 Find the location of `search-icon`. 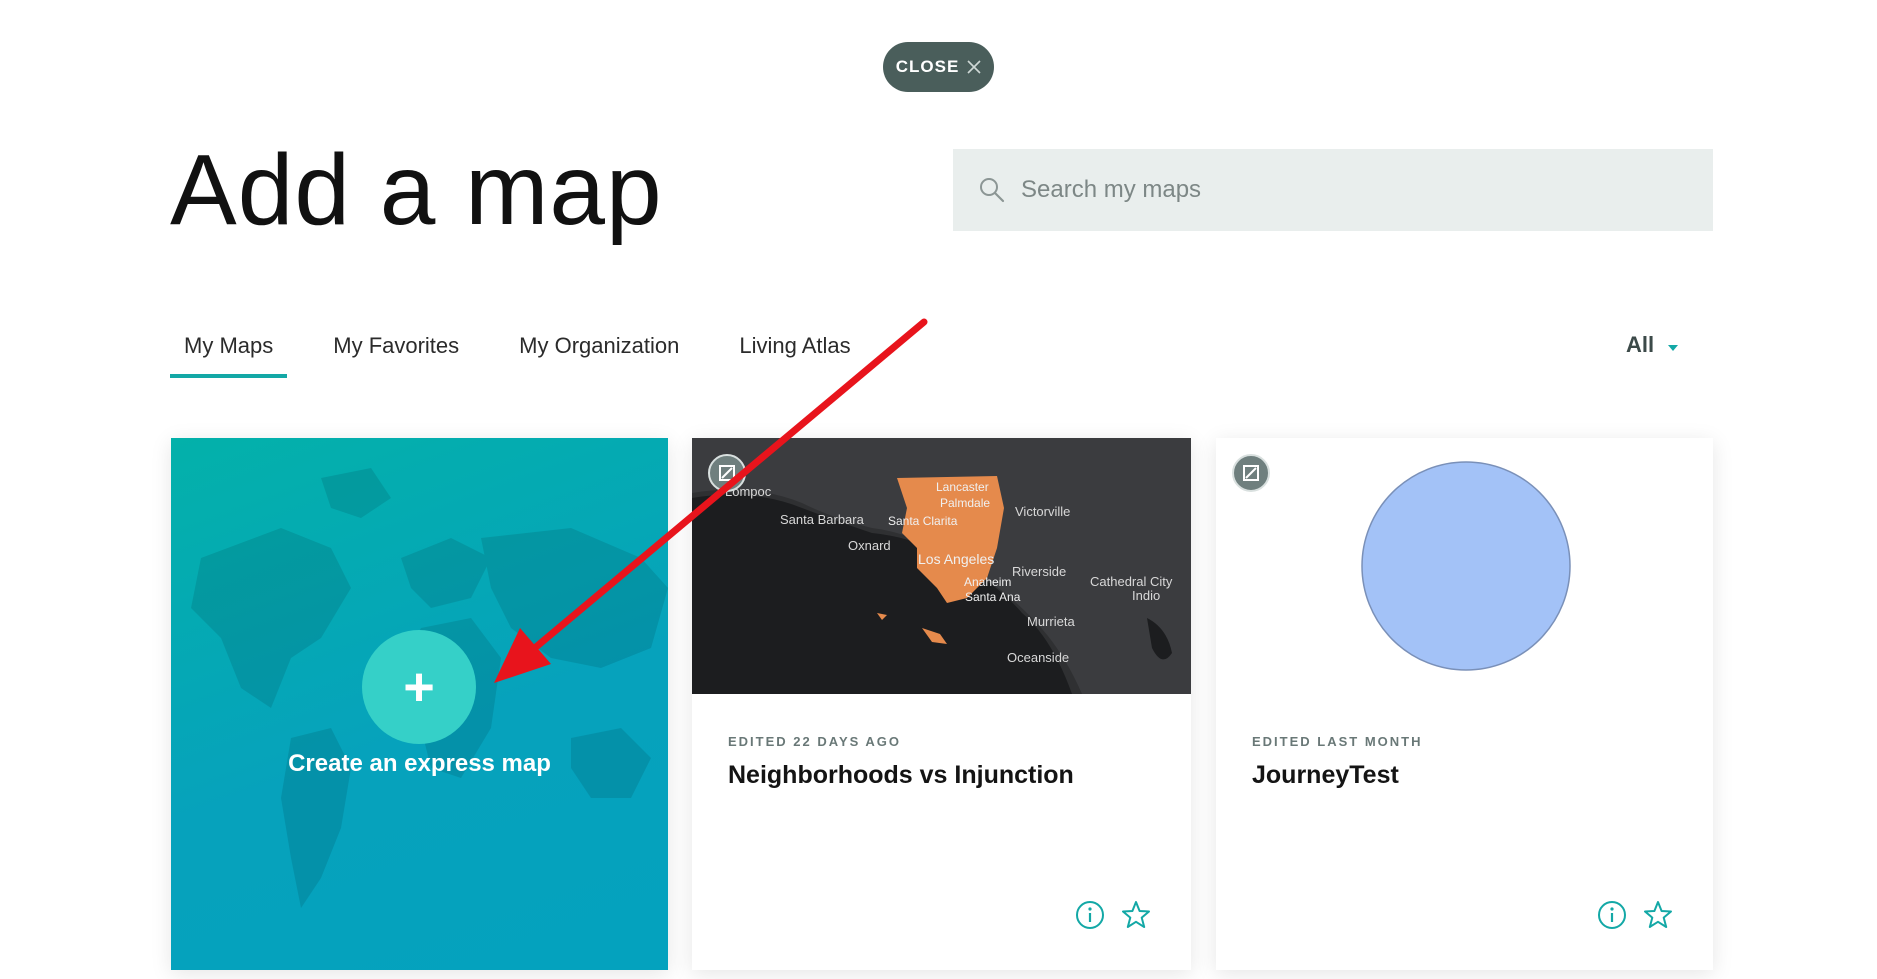

search-icon is located at coordinates (992, 190).